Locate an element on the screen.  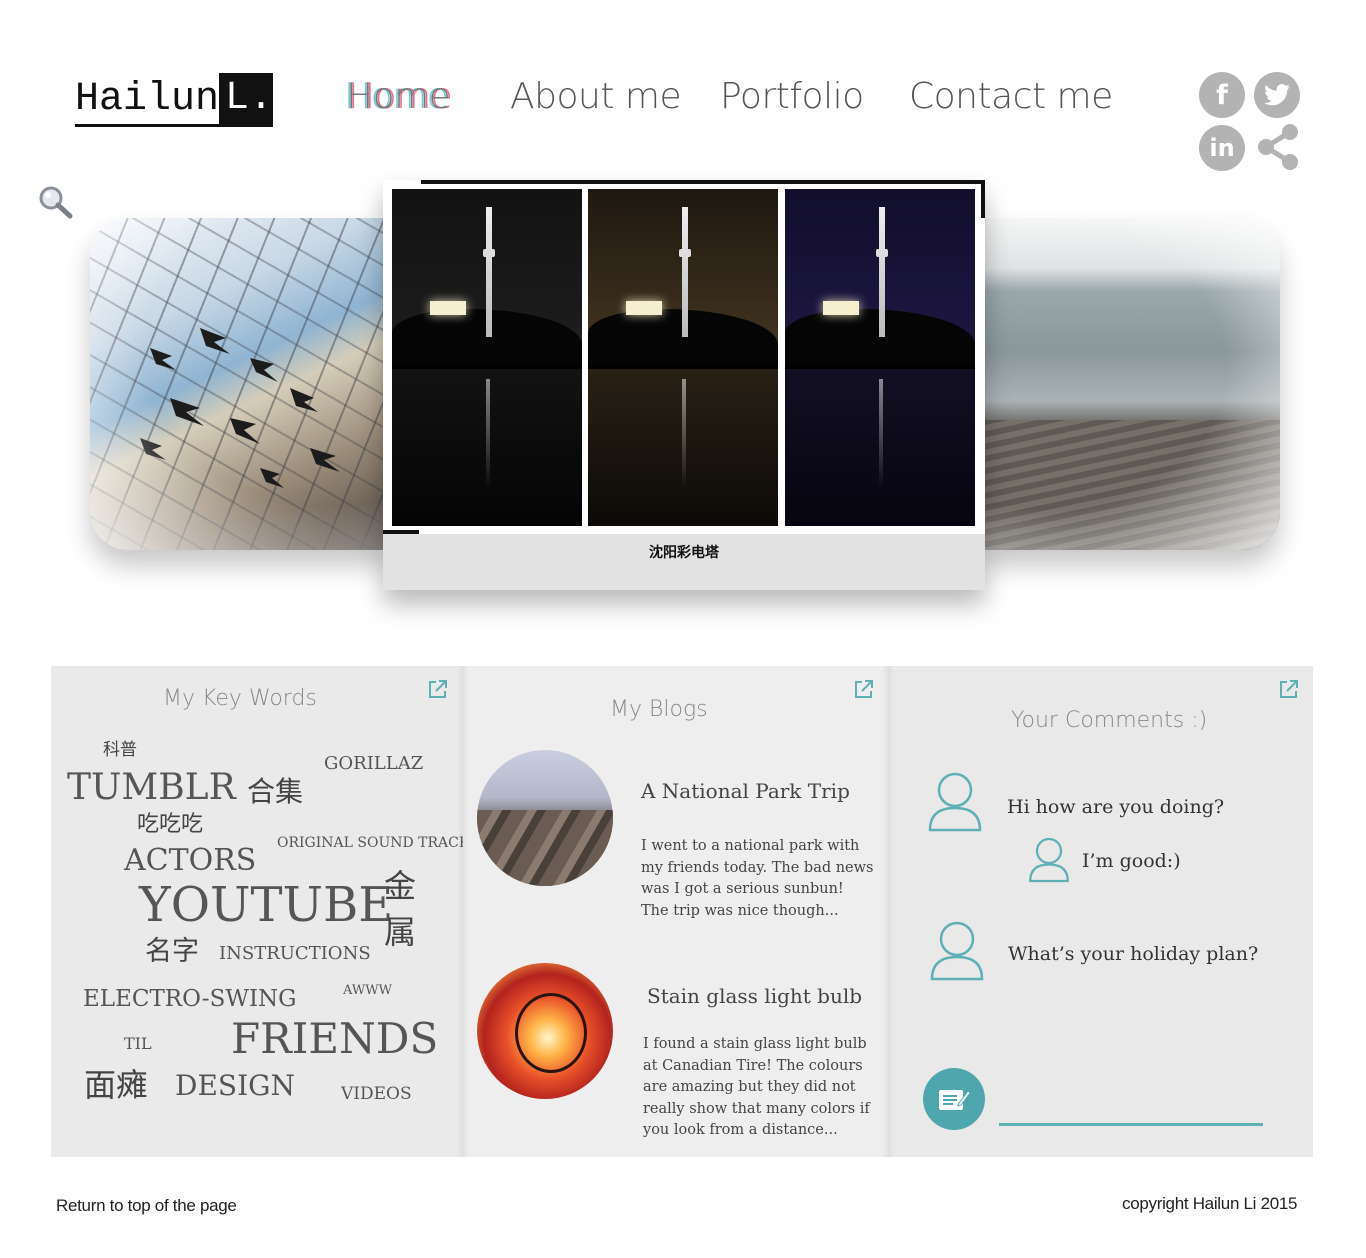
keyword: 吃吃吃 is located at coordinates (170, 825).